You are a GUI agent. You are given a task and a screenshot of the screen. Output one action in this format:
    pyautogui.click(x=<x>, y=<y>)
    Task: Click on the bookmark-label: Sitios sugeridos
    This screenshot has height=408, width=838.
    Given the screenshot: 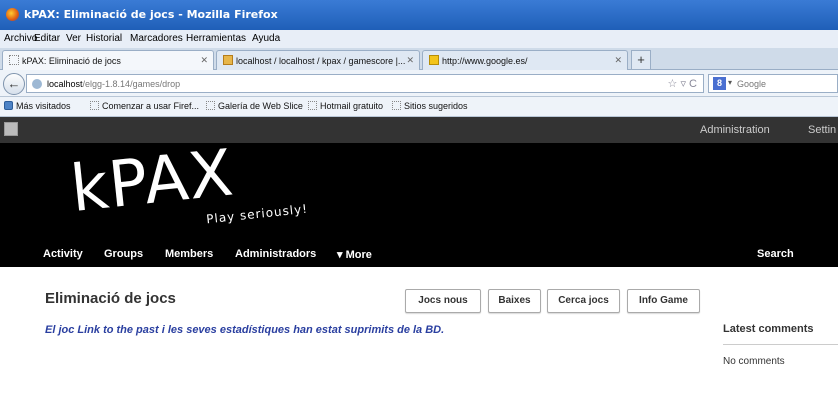 What is the action you would take?
    pyautogui.click(x=436, y=106)
    